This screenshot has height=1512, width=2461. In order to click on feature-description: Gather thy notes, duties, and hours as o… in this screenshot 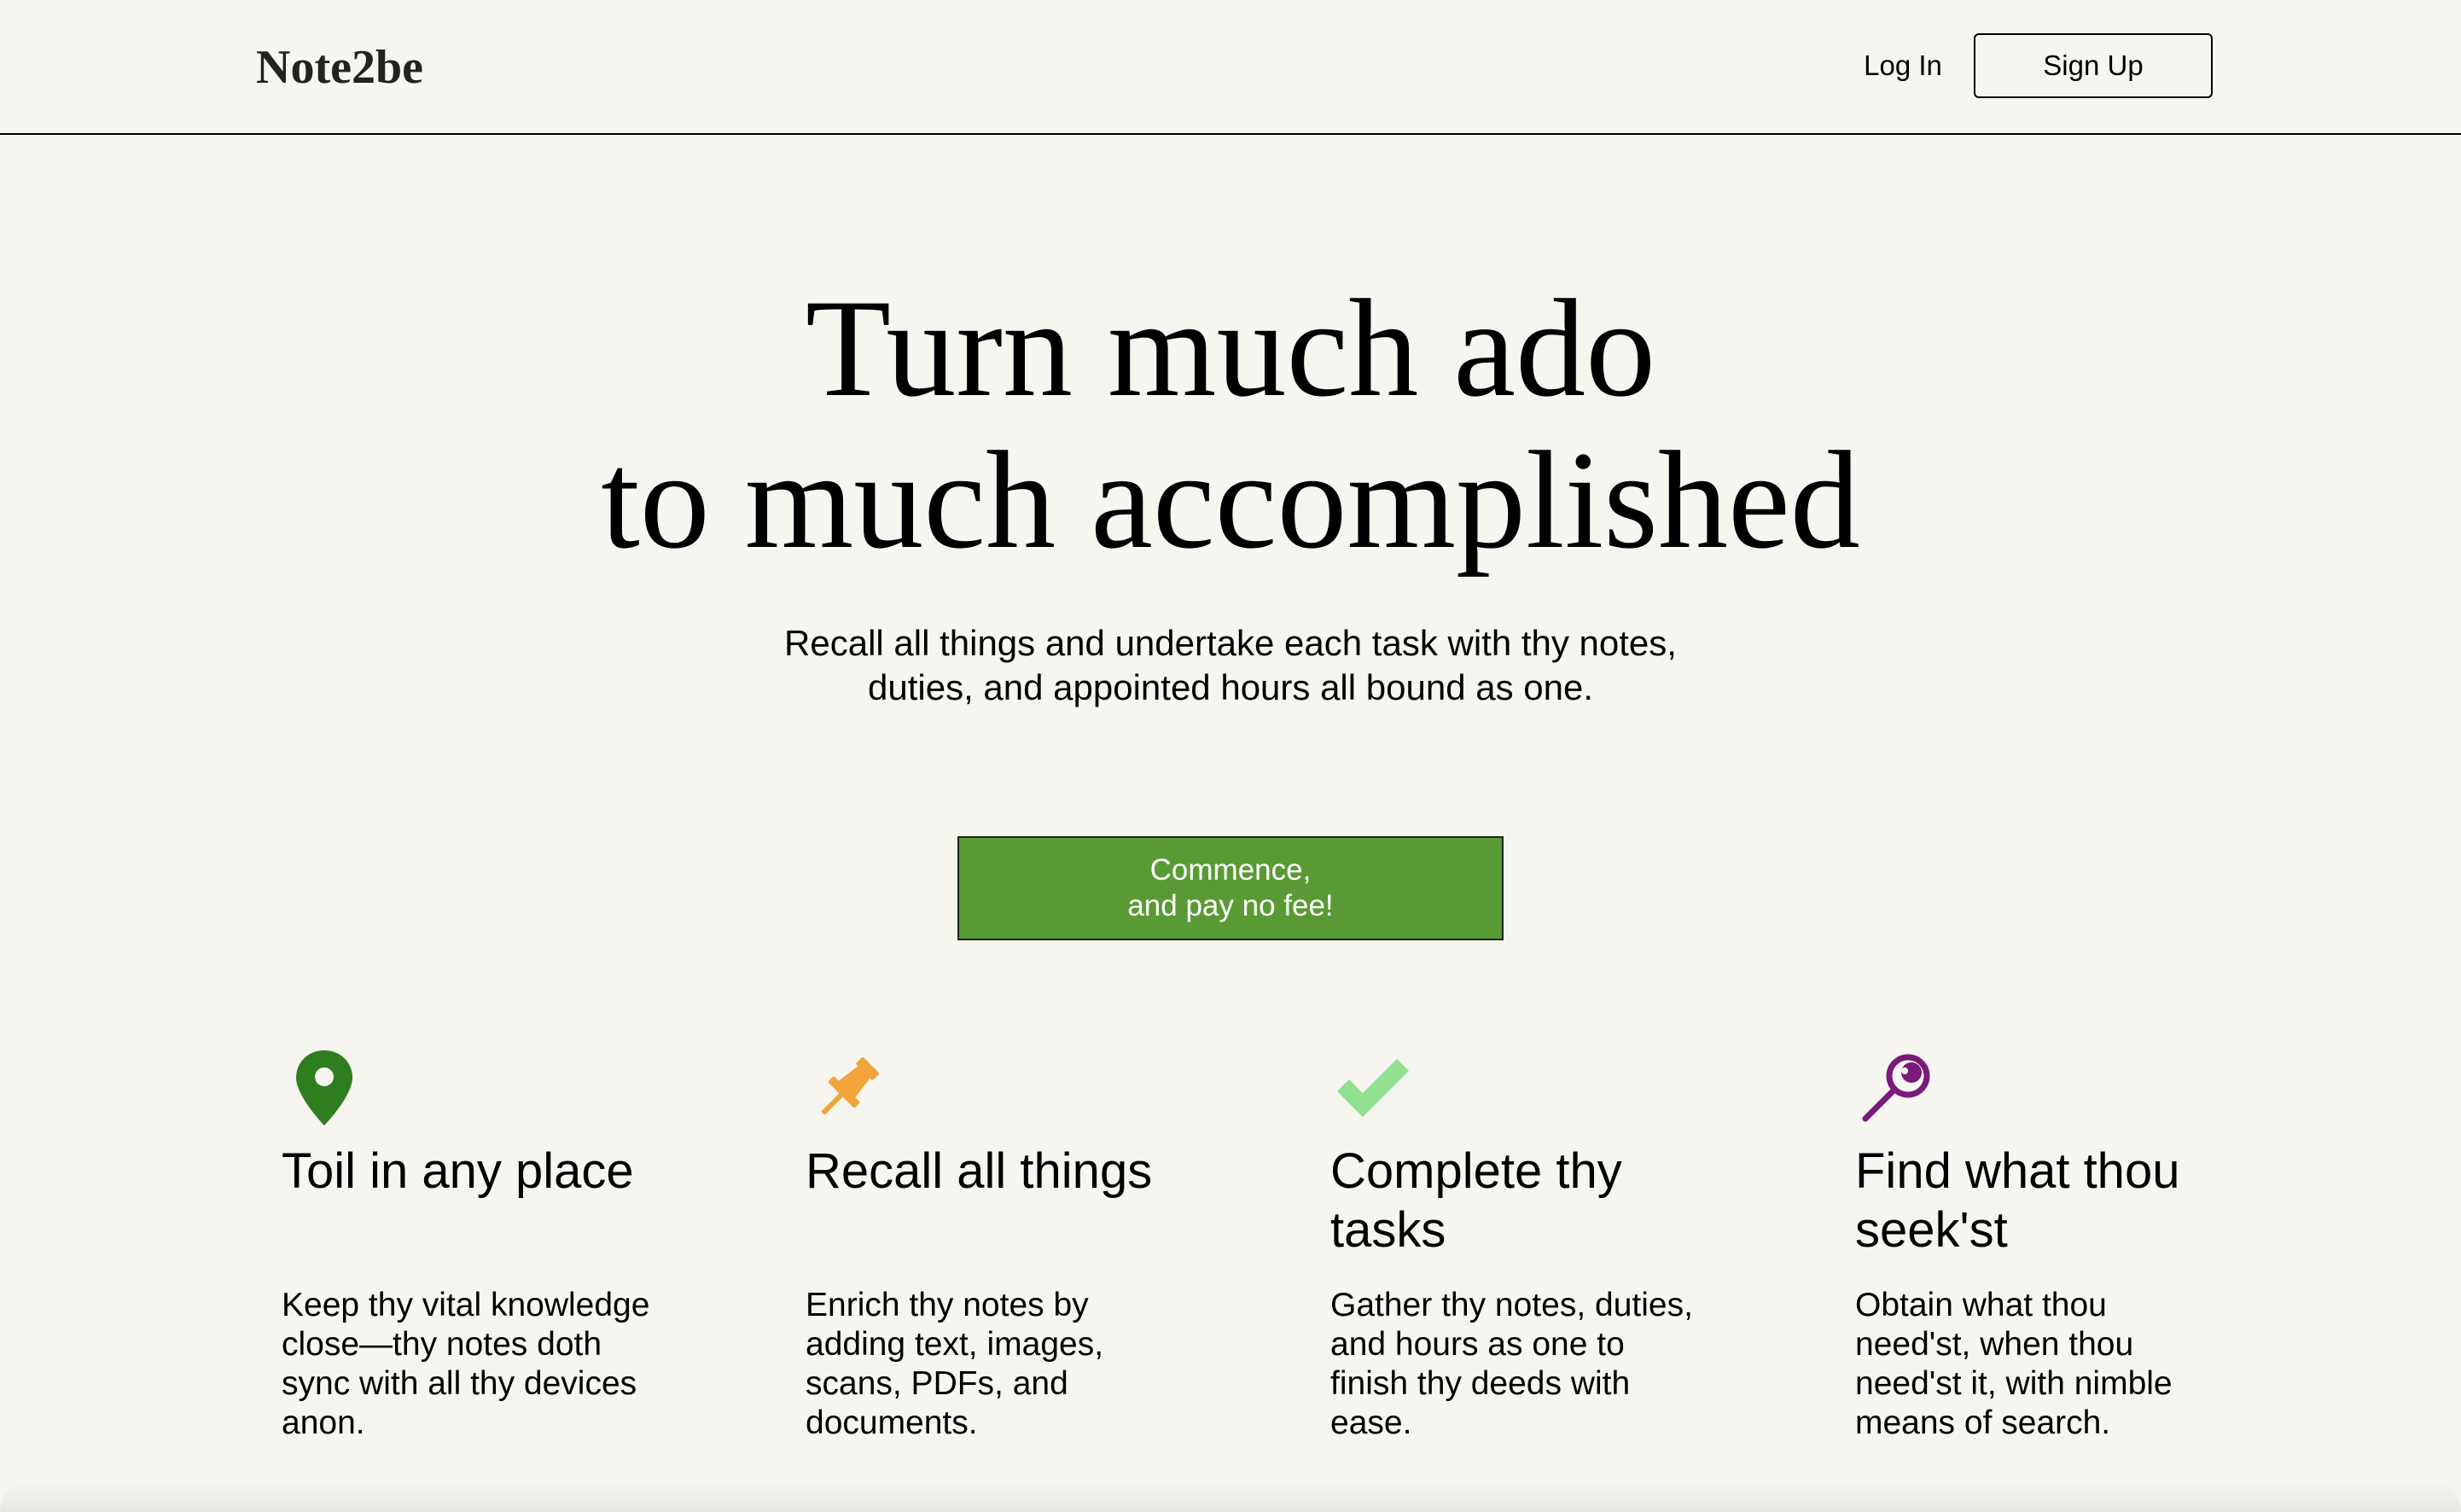, I will do `click(1511, 1364)`.